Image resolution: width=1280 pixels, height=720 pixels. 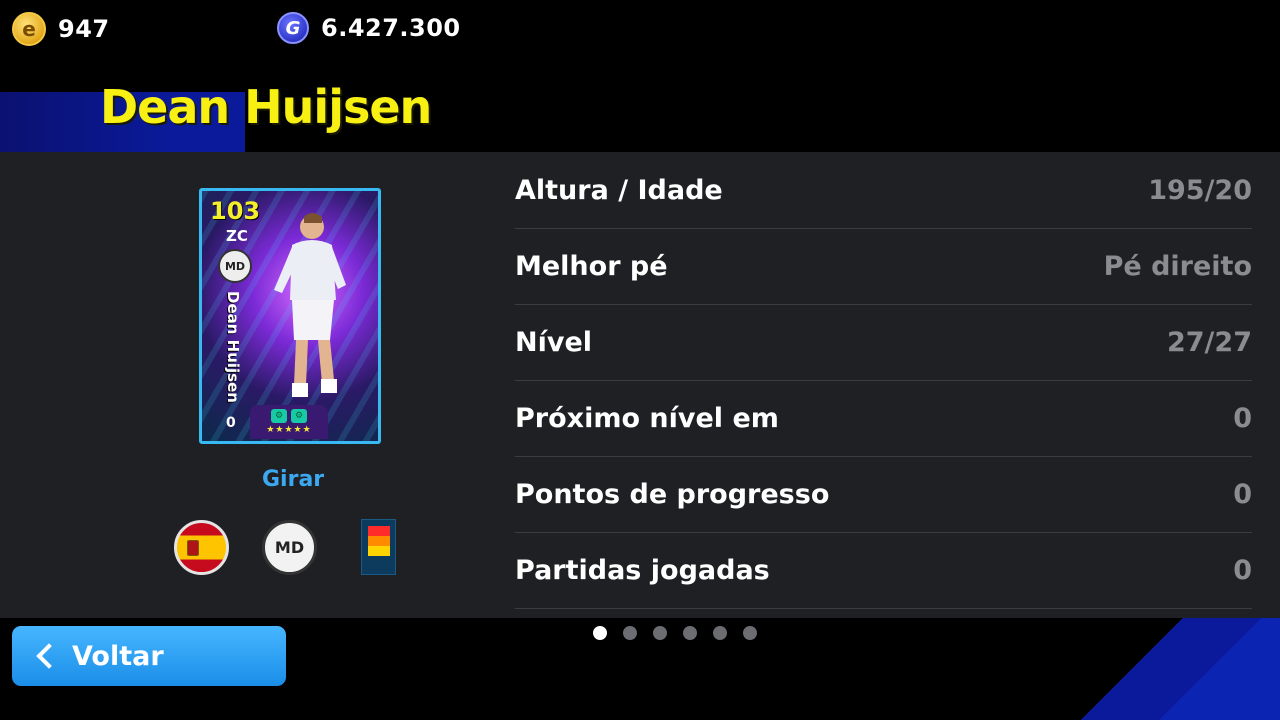 What do you see at coordinates (235, 211) in the screenshot?
I see `card-rating: 103` at bounding box center [235, 211].